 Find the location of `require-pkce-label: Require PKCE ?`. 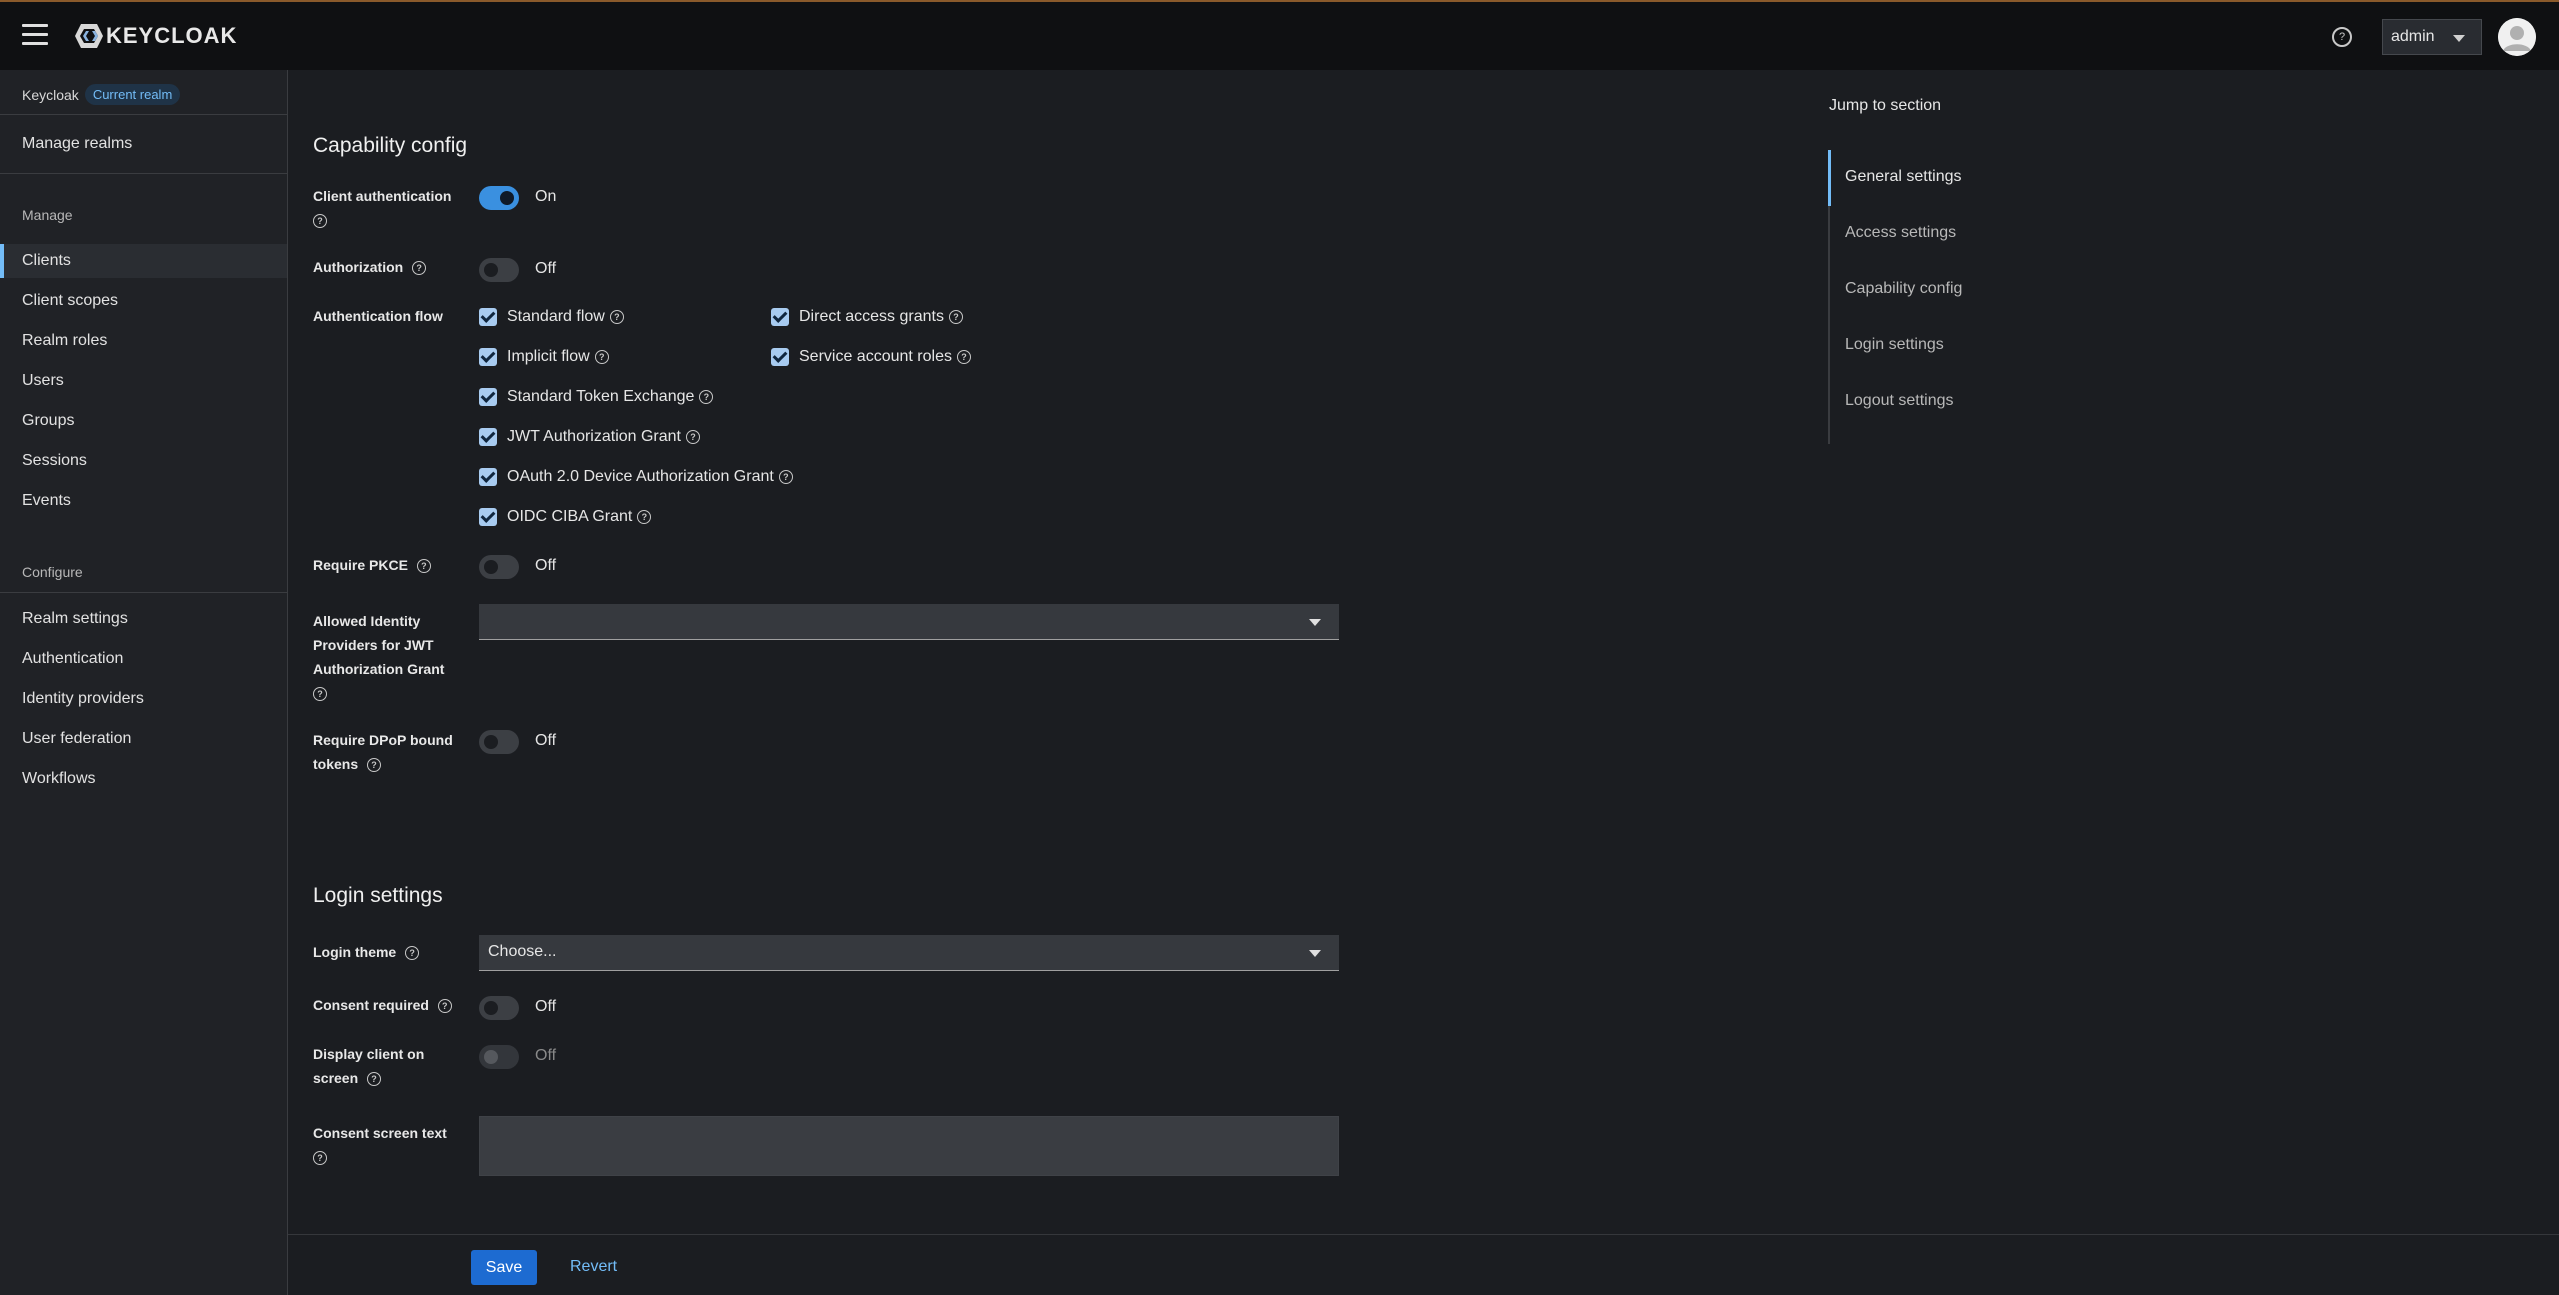

require-pkce-label: Require PKCE ? is located at coordinates (372, 565).